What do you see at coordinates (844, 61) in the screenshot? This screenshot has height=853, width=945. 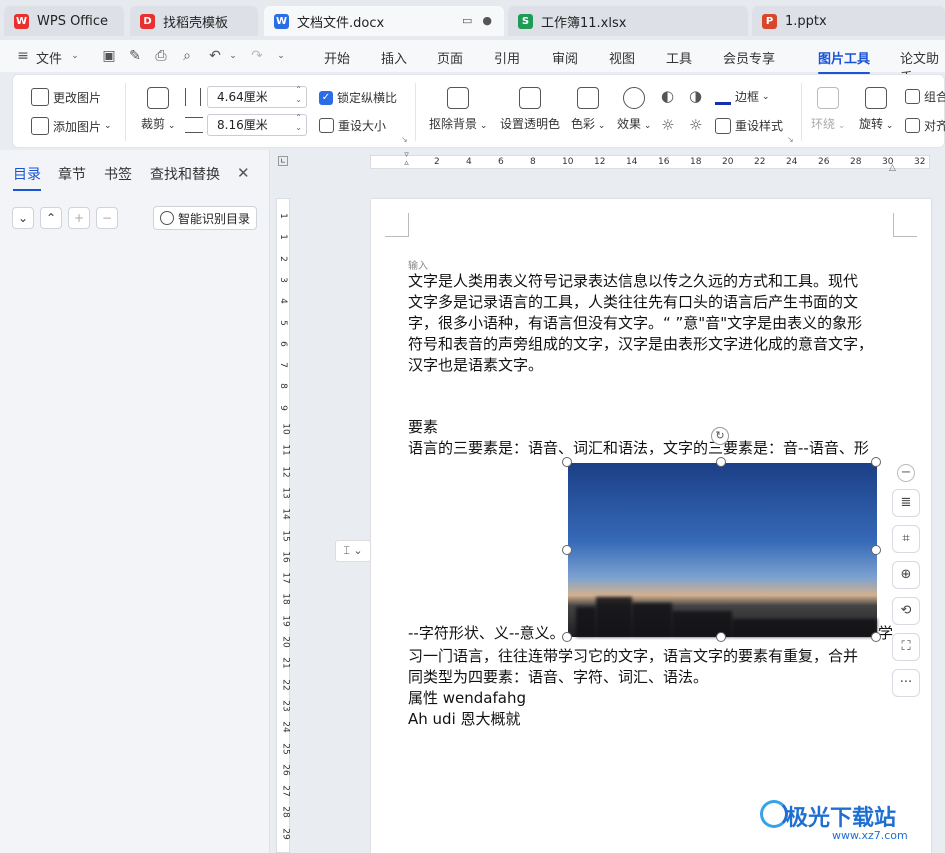 I see `menu-picture-tools: 图片工具` at bounding box center [844, 61].